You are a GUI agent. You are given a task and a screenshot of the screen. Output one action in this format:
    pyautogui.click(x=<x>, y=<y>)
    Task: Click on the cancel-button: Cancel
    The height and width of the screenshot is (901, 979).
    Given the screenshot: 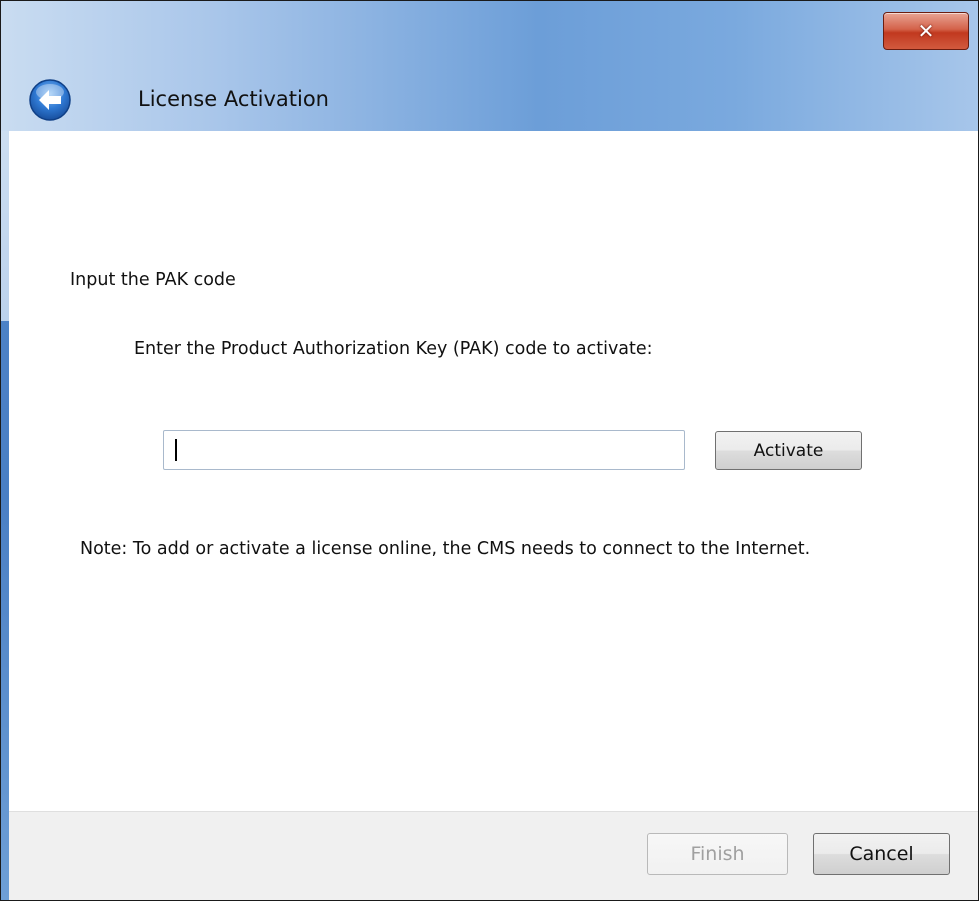 What is the action you would take?
    pyautogui.click(x=881, y=854)
    